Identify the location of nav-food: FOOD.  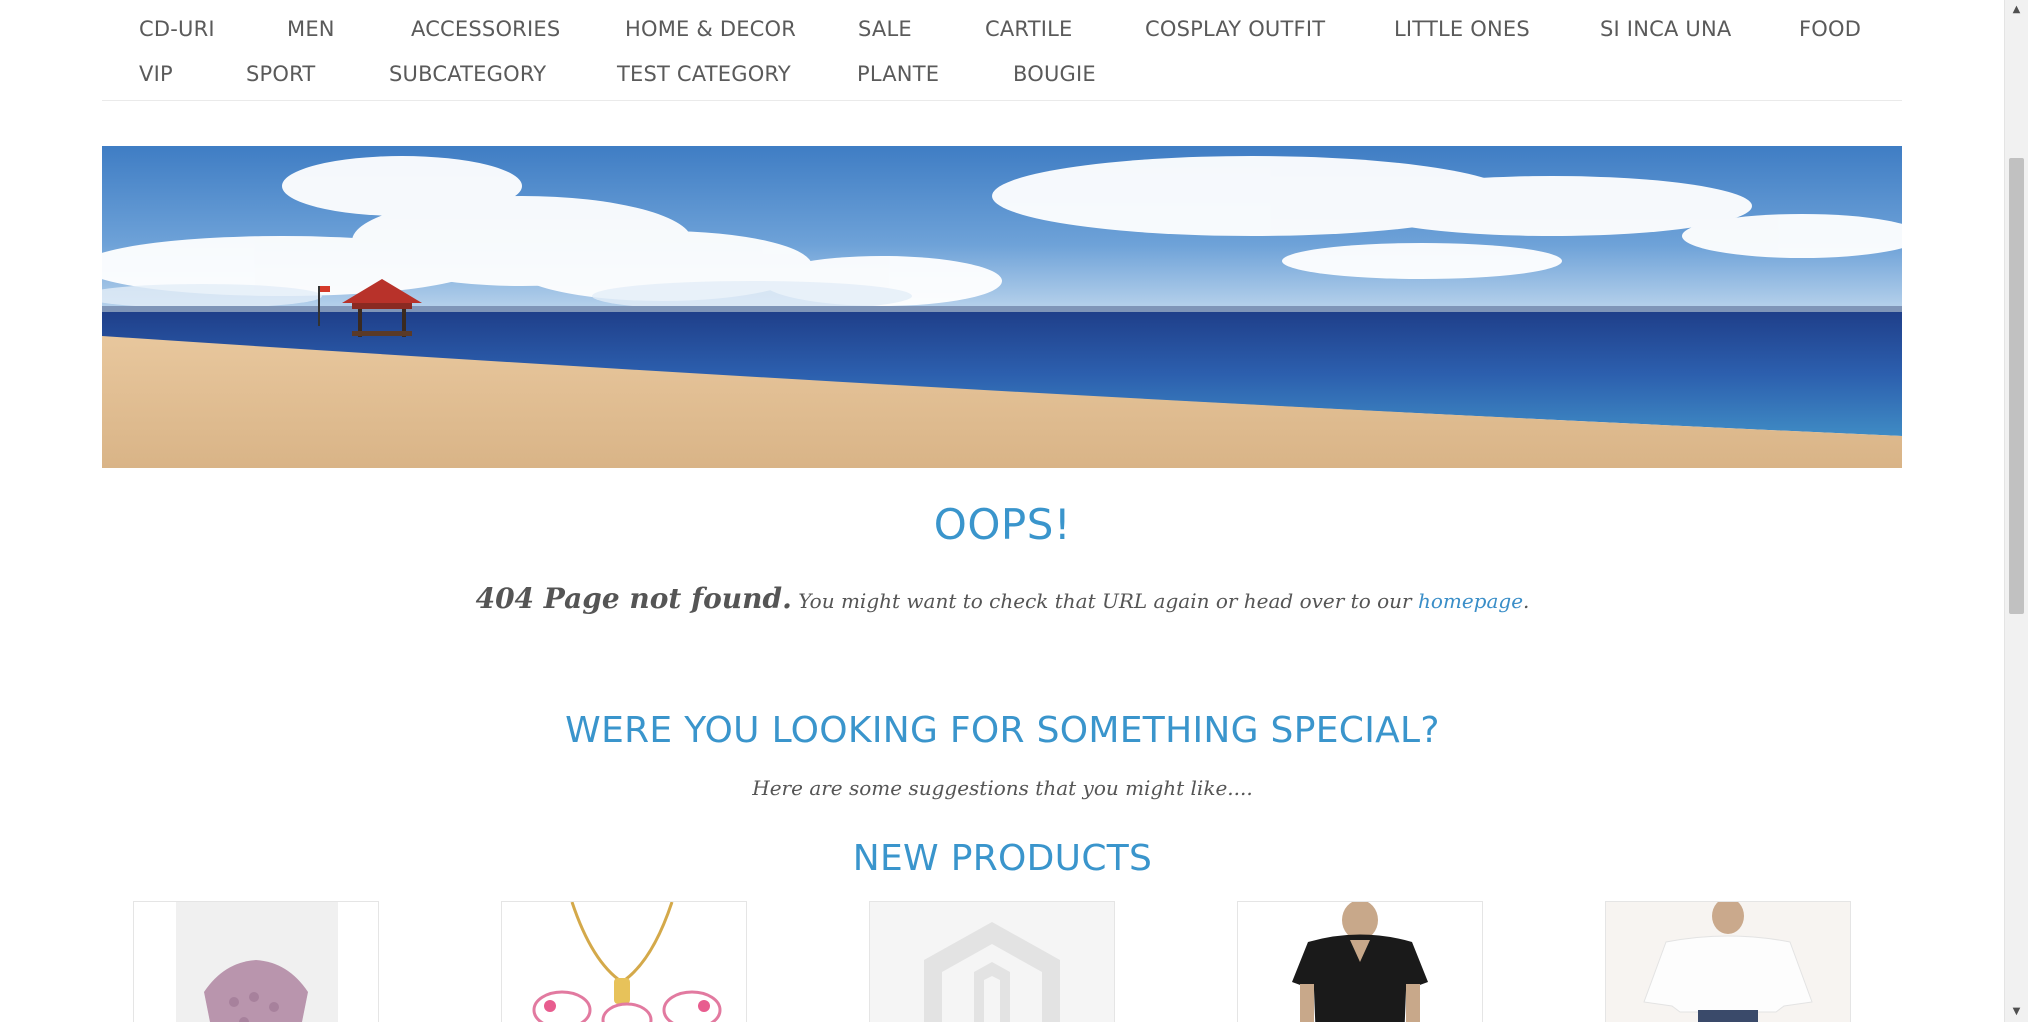
(1830, 29).